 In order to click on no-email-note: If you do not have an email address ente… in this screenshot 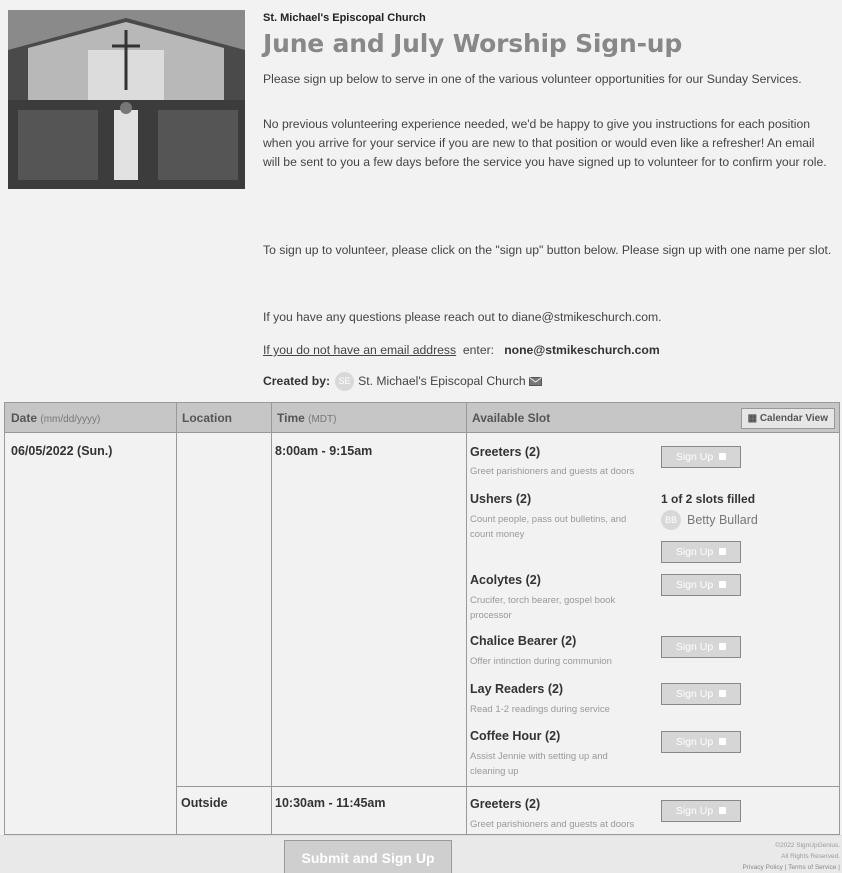, I will do `click(461, 350)`.